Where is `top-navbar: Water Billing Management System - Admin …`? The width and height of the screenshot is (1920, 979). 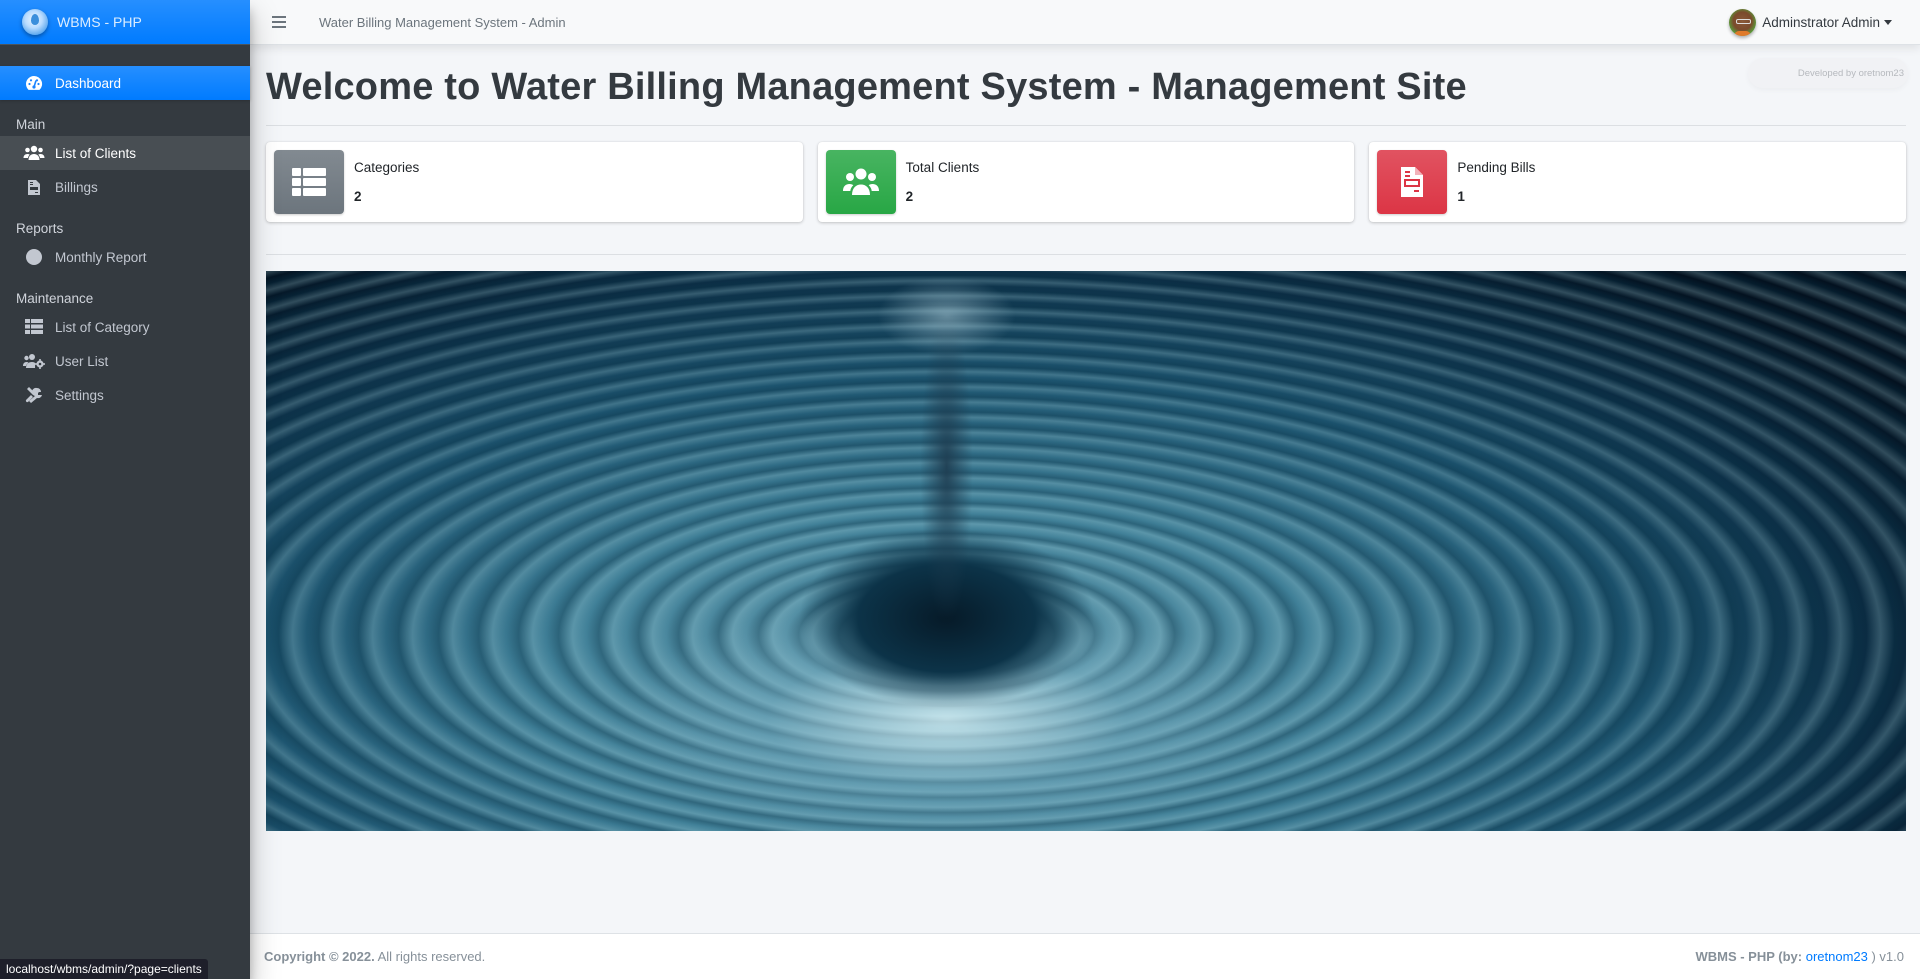 top-navbar: Water Billing Management System - Admin … is located at coordinates (1085, 22).